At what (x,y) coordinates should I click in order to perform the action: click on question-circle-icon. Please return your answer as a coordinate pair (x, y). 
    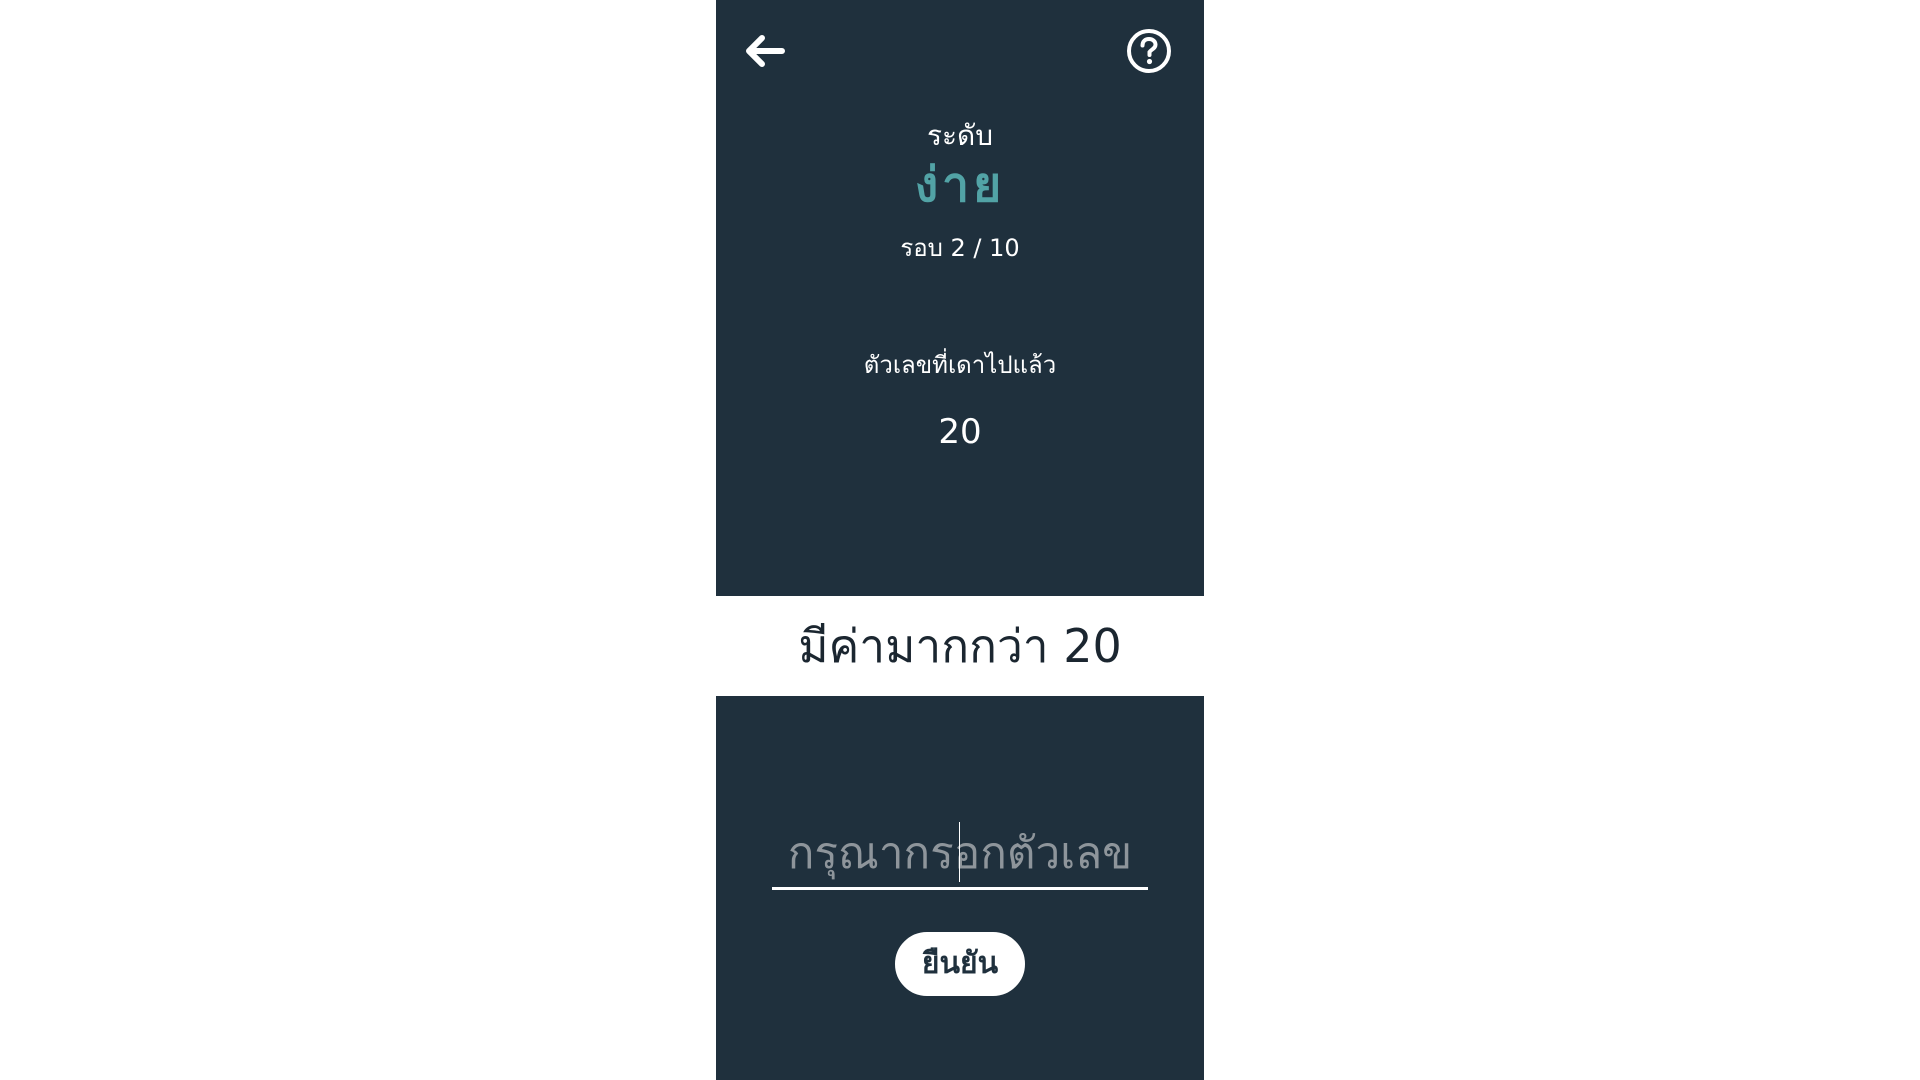
    Looking at the image, I should click on (1149, 51).